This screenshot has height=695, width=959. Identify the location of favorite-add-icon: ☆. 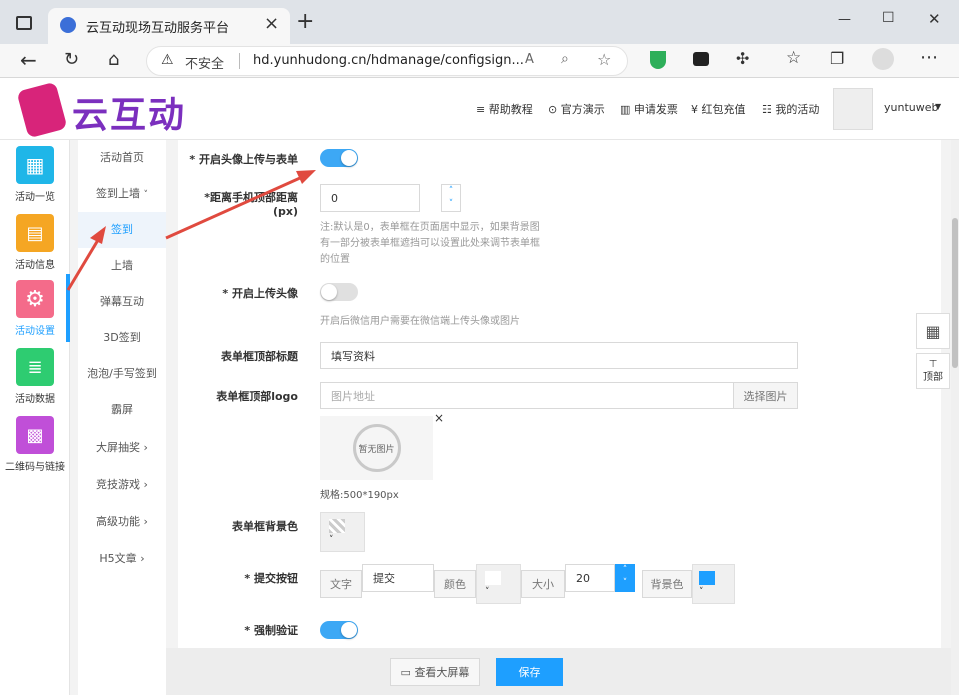
(604, 59).